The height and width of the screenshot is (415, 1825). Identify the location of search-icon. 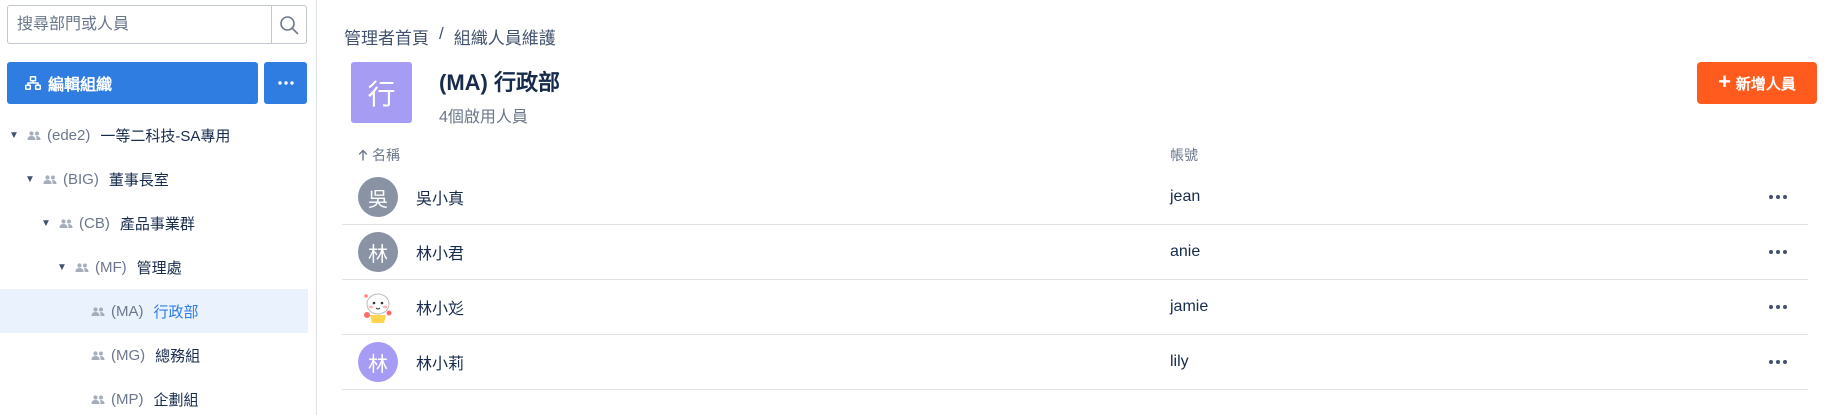
(289, 24).